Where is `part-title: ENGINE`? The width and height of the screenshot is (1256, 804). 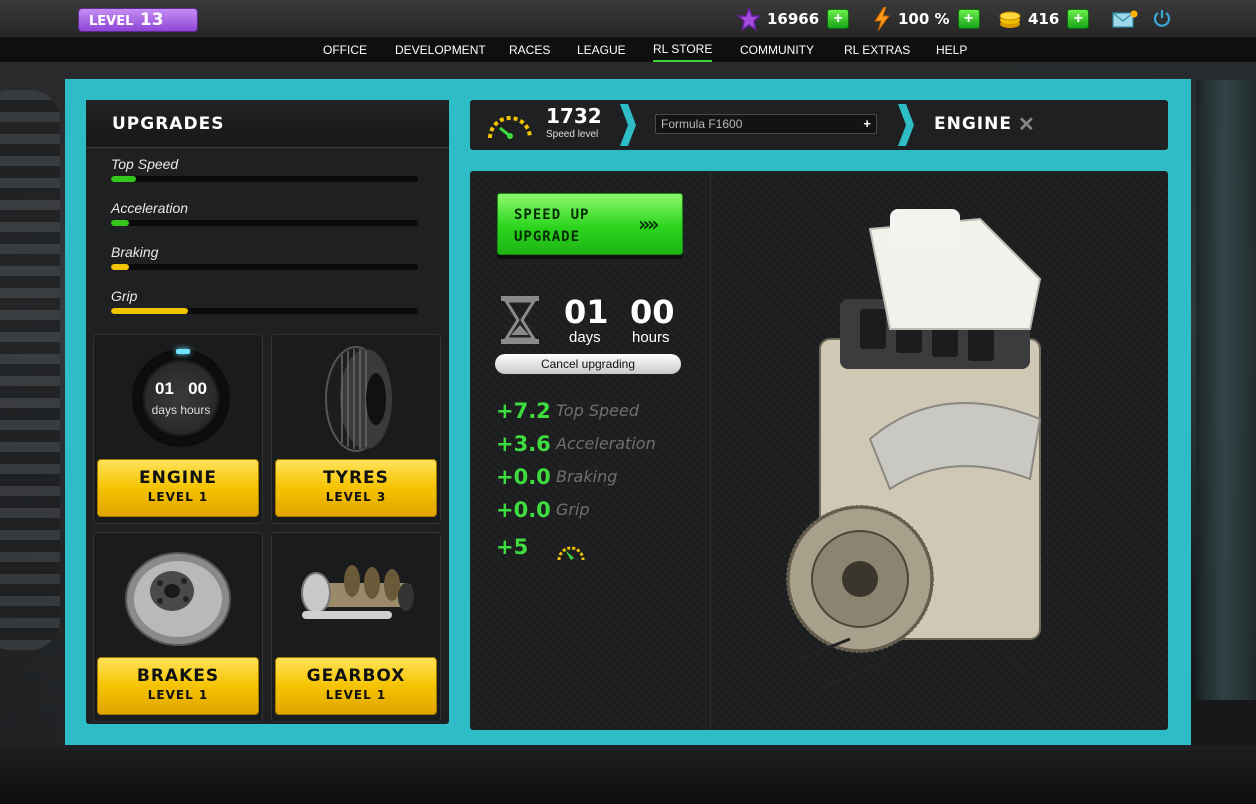 part-title: ENGINE is located at coordinates (973, 124).